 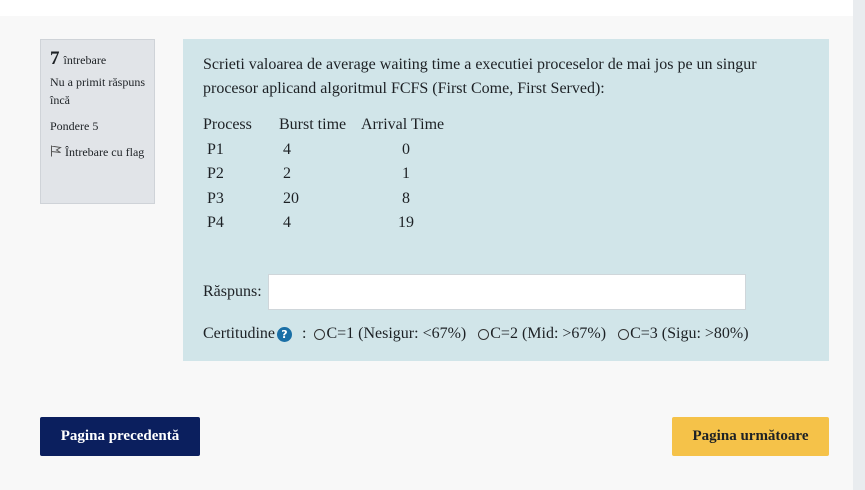 What do you see at coordinates (74, 126) in the screenshot?
I see `question-grade: Pondere 5` at bounding box center [74, 126].